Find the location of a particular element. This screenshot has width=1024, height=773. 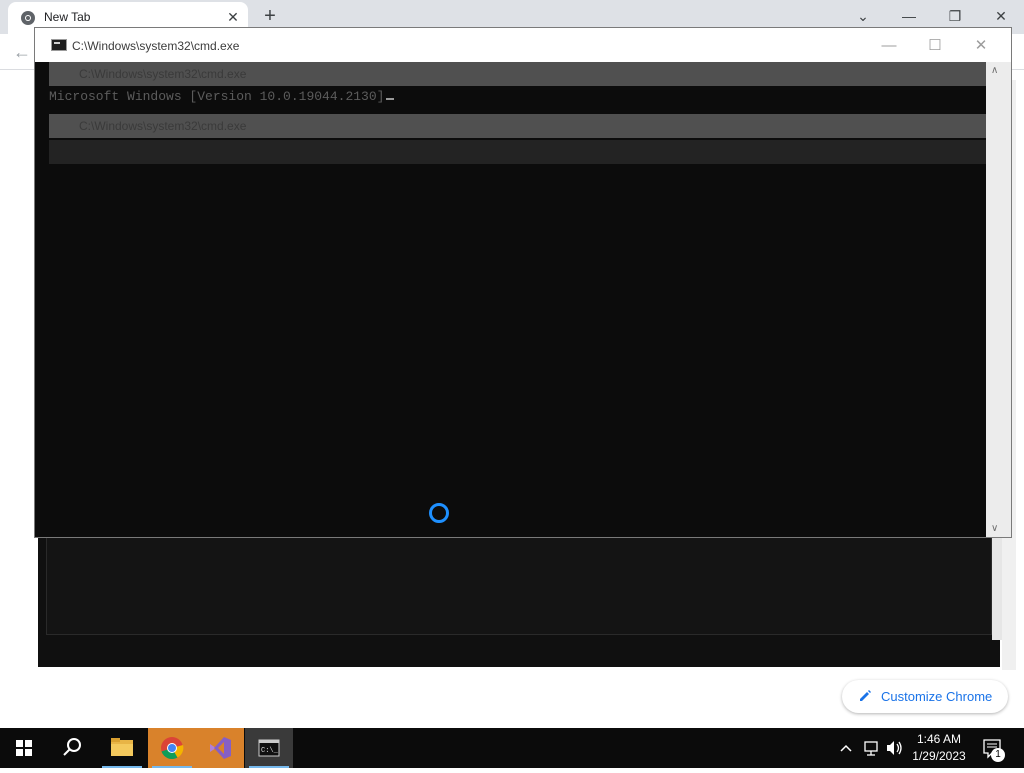

network-icon is located at coordinates (871, 748).